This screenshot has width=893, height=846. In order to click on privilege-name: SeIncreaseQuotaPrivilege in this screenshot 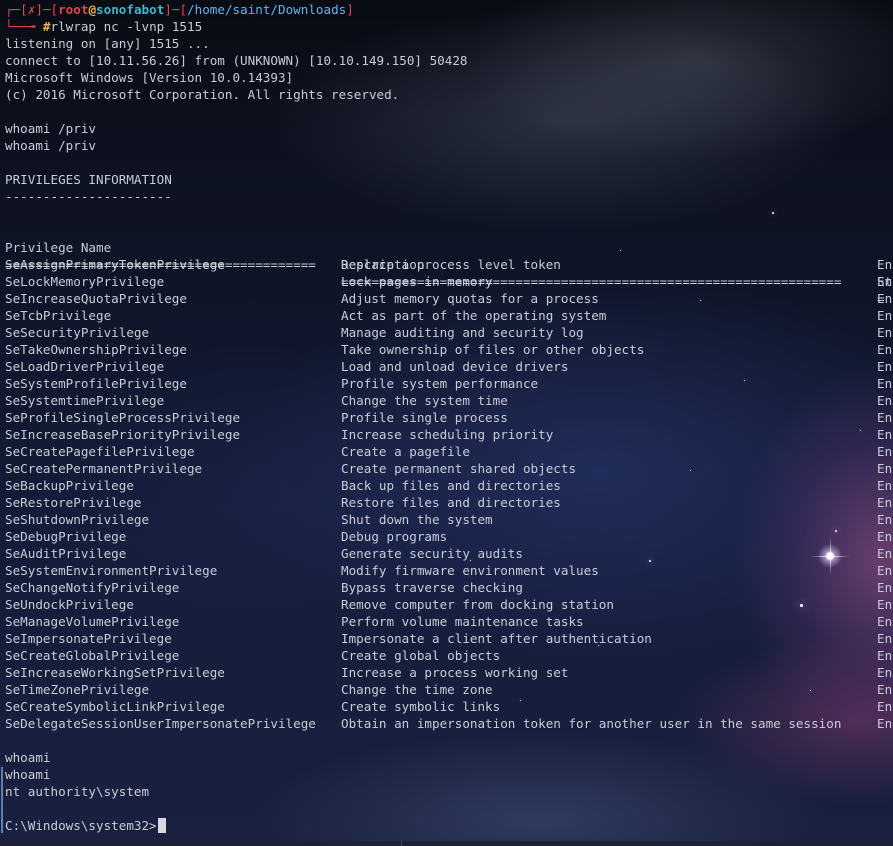, I will do `click(96, 298)`.